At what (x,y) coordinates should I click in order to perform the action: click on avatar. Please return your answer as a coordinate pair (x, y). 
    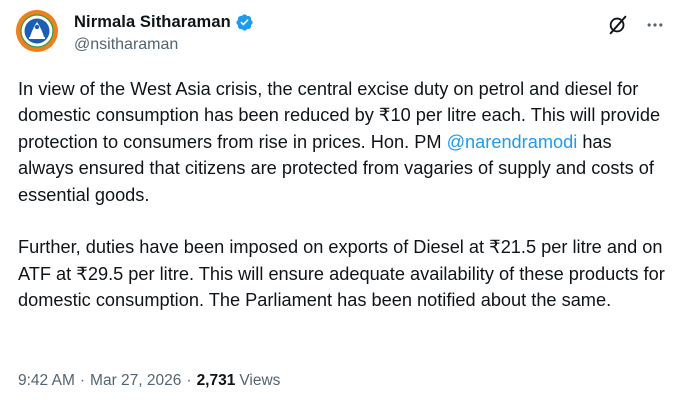
    Looking at the image, I should click on (37, 31).